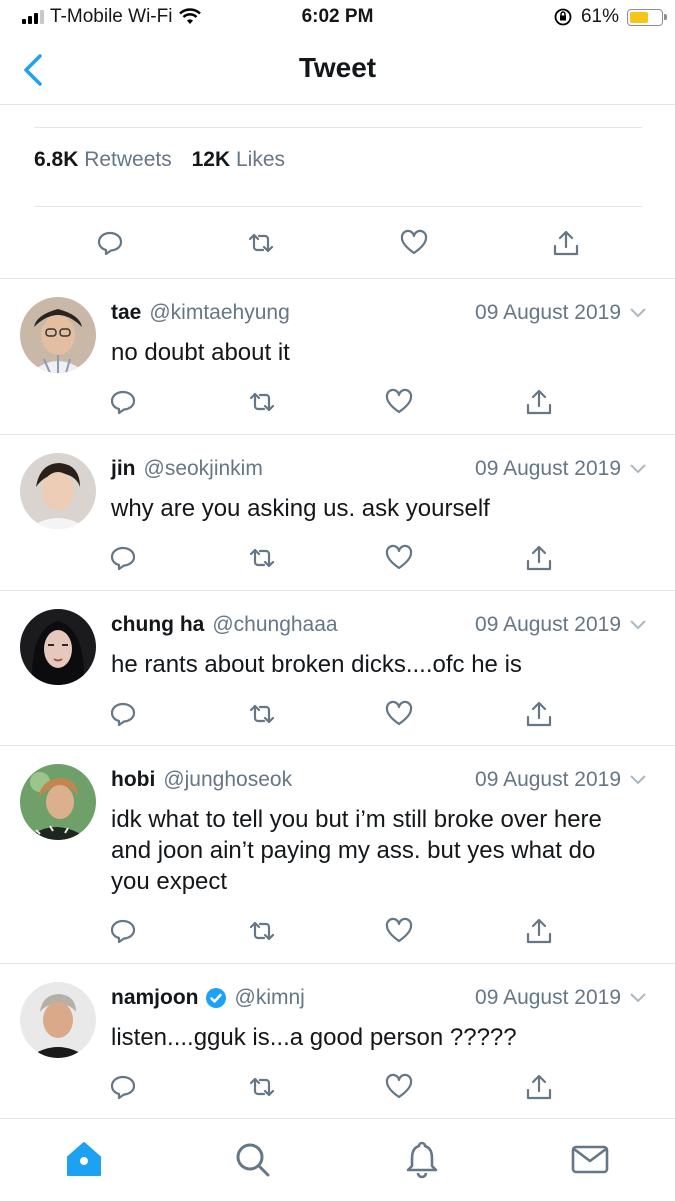 The height and width of the screenshot is (1201, 675). What do you see at coordinates (123, 469) in the screenshot?
I see `display-name: jin` at bounding box center [123, 469].